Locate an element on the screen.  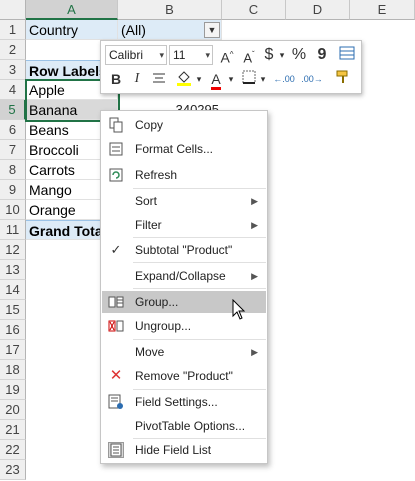
font-name-box: Calibri ▾ is located at coordinates (136, 55).